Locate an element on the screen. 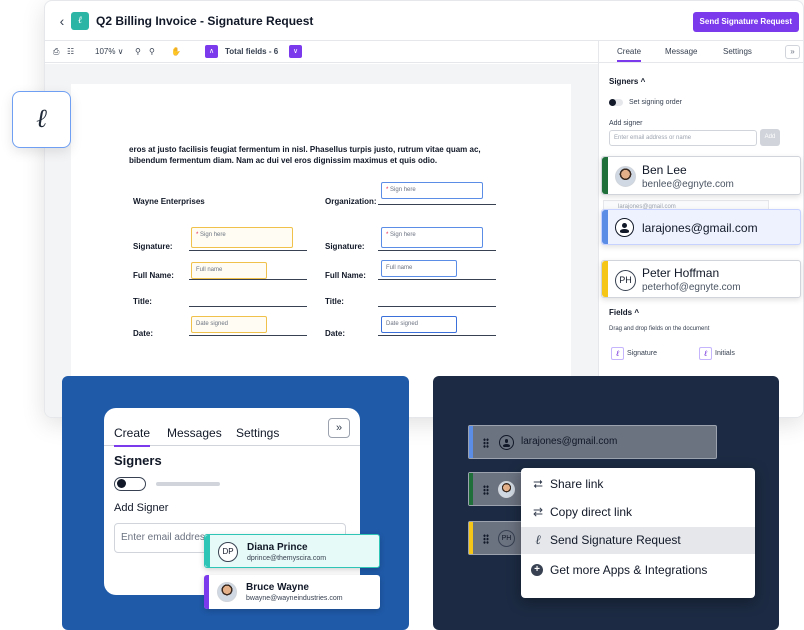 The image size is (804, 630). collapse-panel-icon: » is located at coordinates (792, 52).